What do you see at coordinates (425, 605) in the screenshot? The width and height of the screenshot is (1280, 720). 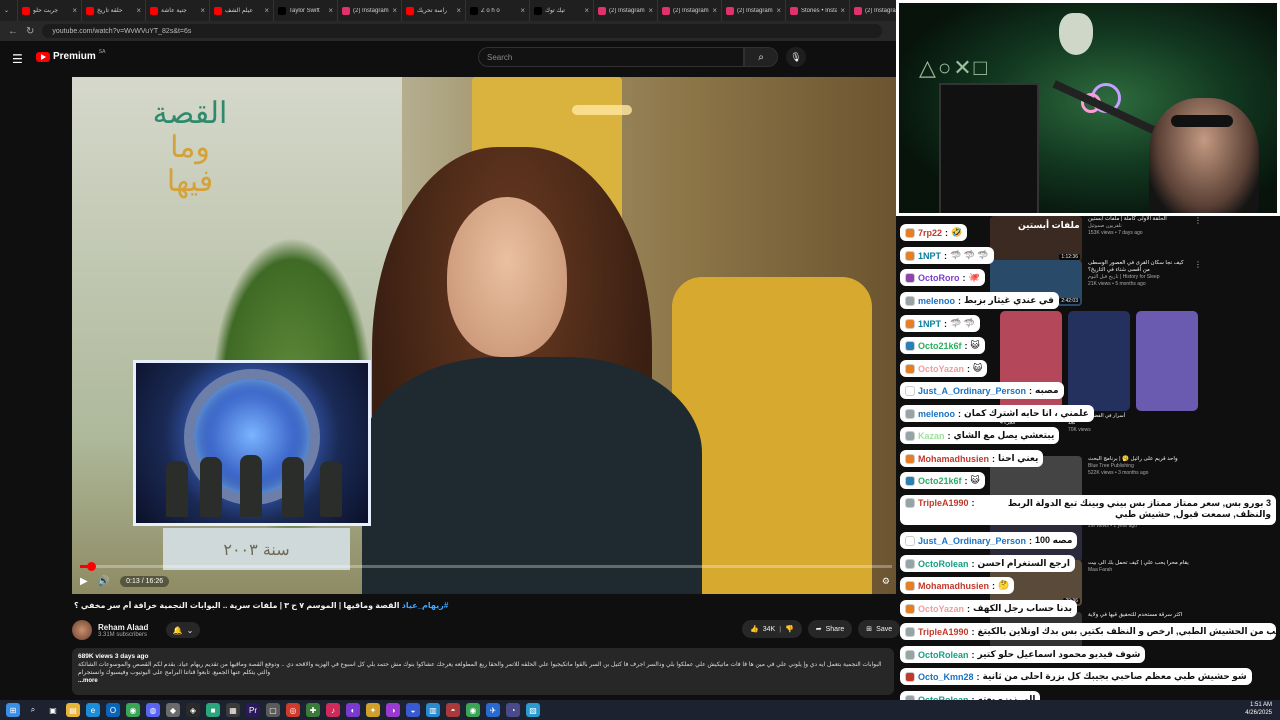 I see `title-hashtag: #ريهام_عياد` at bounding box center [425, 605].